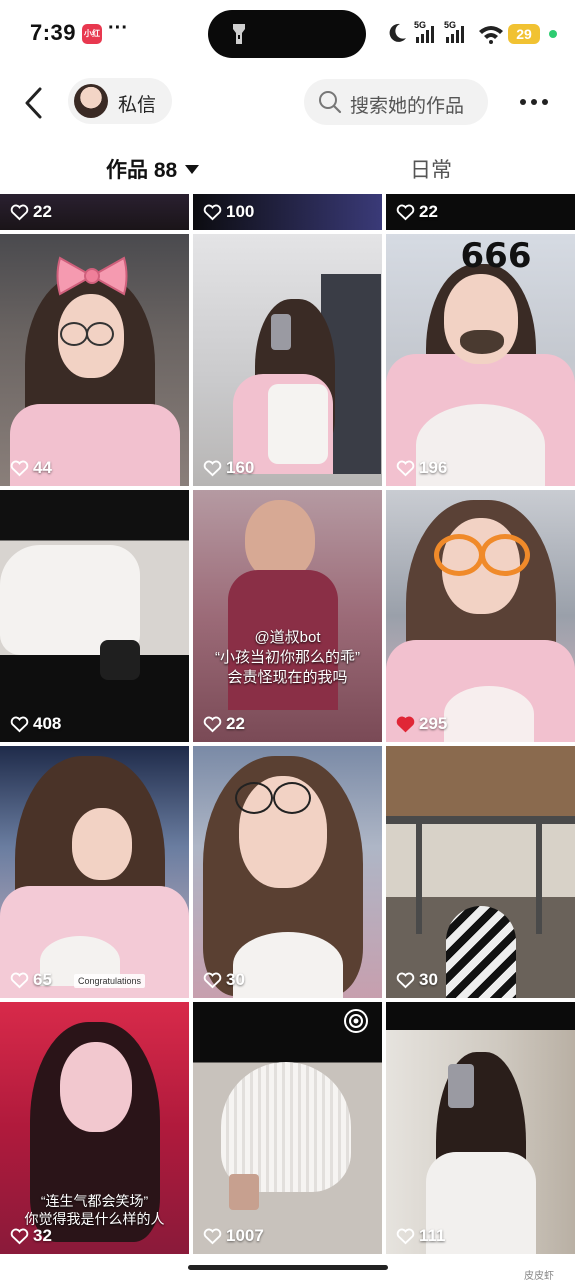 The width and height of the screenshot is (575, 1282). What do you see at coordinates (31, 980) in the screenshot?
I see `like-count: 65` at bounding box center [31, 980].